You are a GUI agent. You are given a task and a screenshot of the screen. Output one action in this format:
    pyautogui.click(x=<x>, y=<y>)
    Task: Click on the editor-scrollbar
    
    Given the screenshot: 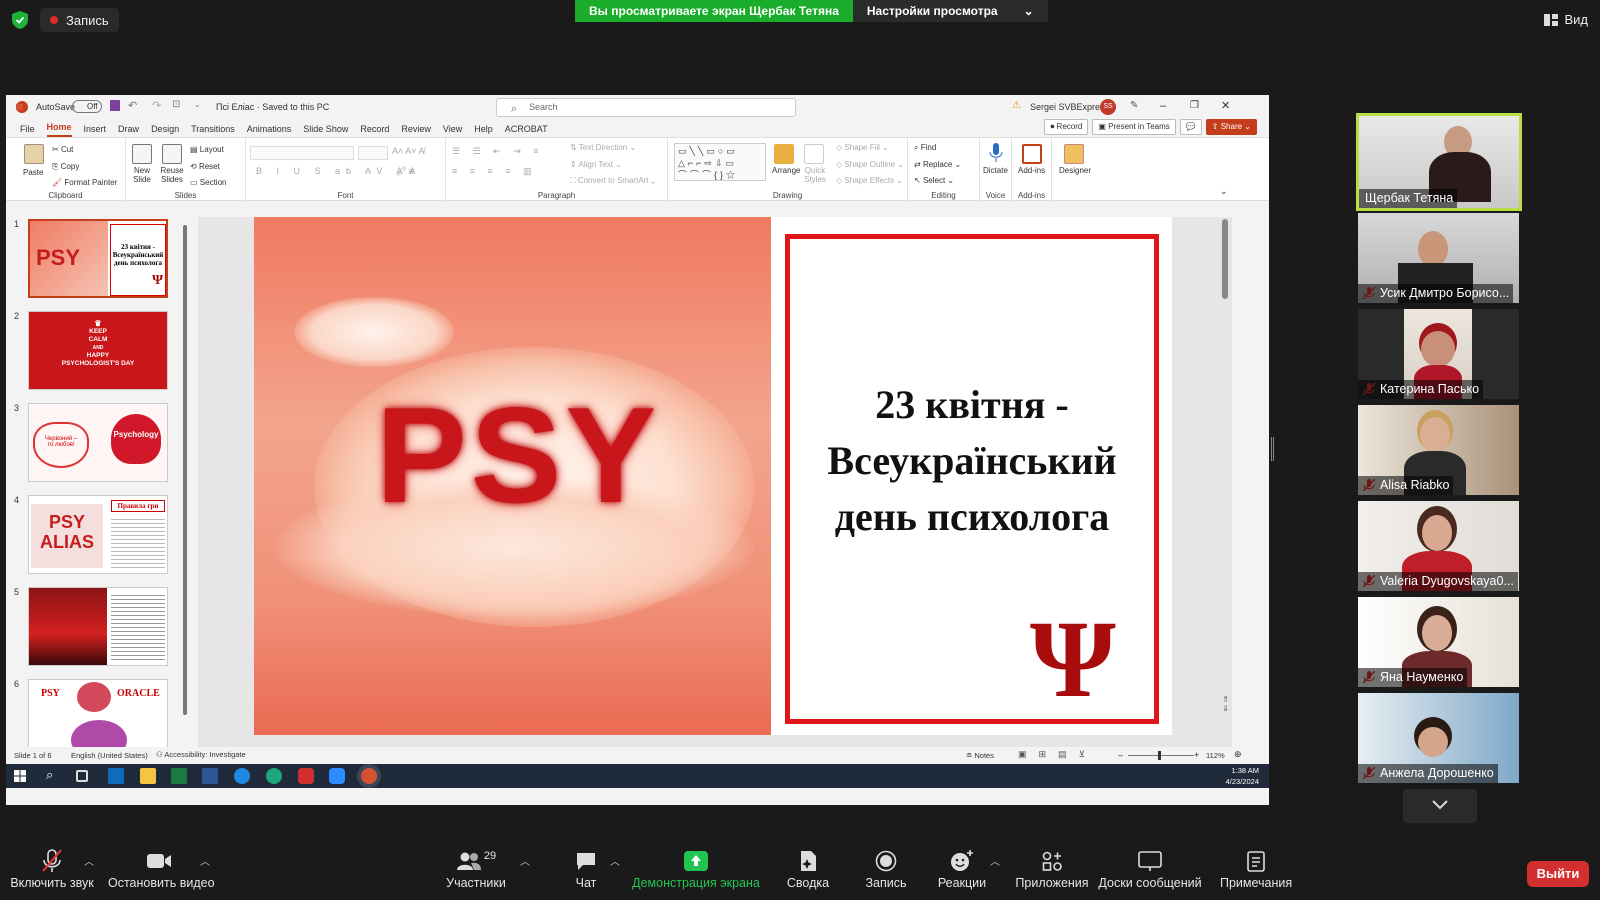 What is the action you would take?
    pyautogui.click(x=1225, y=259)
    